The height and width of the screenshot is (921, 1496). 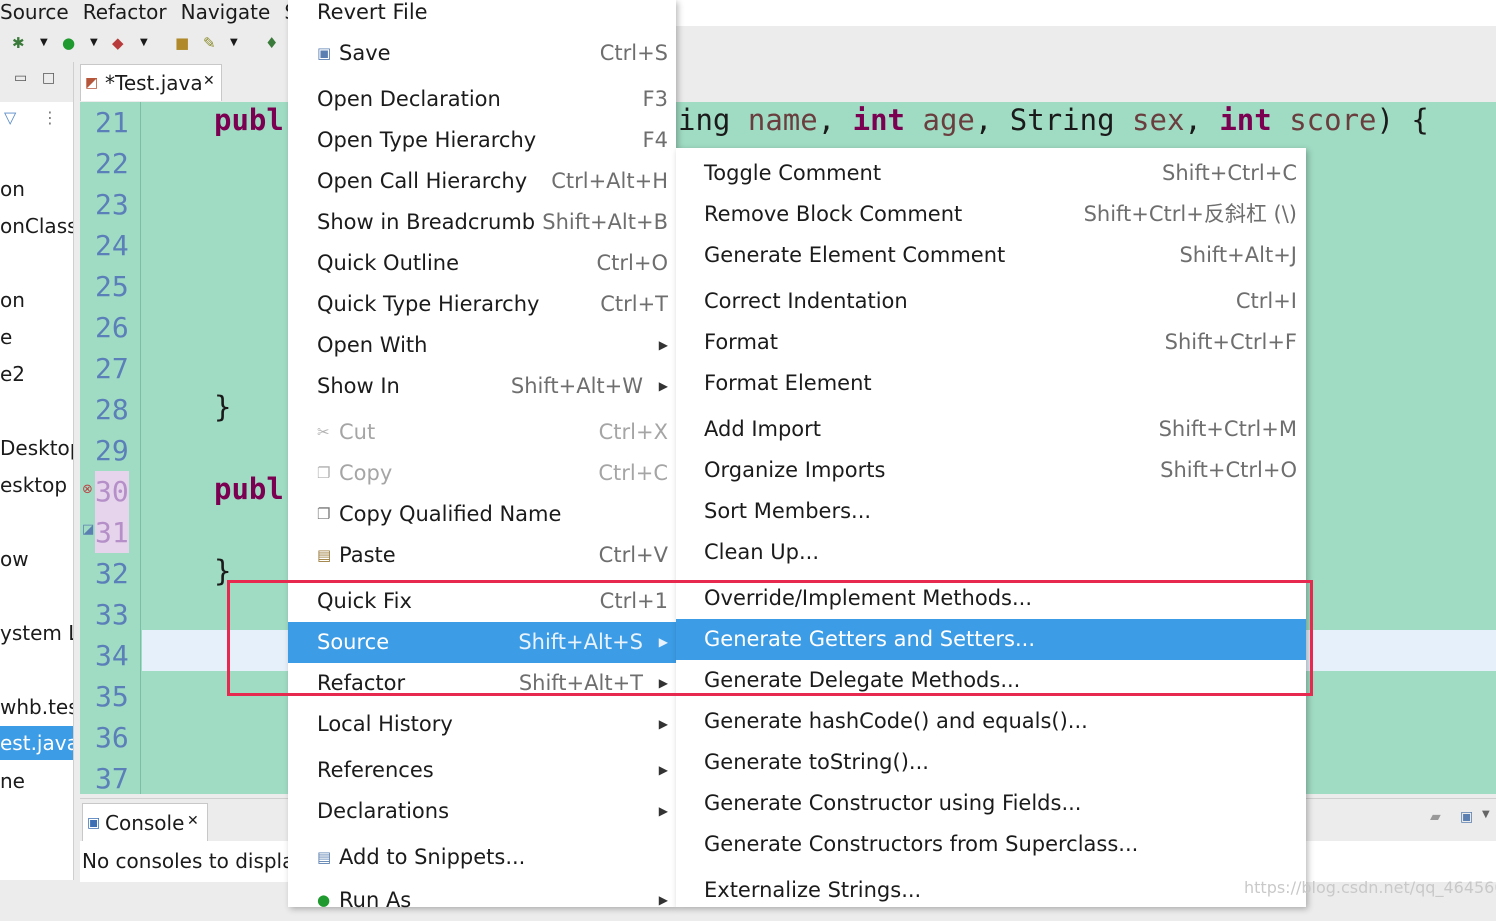 I want to click on submenu-item-remove-block-comment: Remove Block Comment Shift+Ctrl+反斜杠 (\), so click(x=991, y=214).